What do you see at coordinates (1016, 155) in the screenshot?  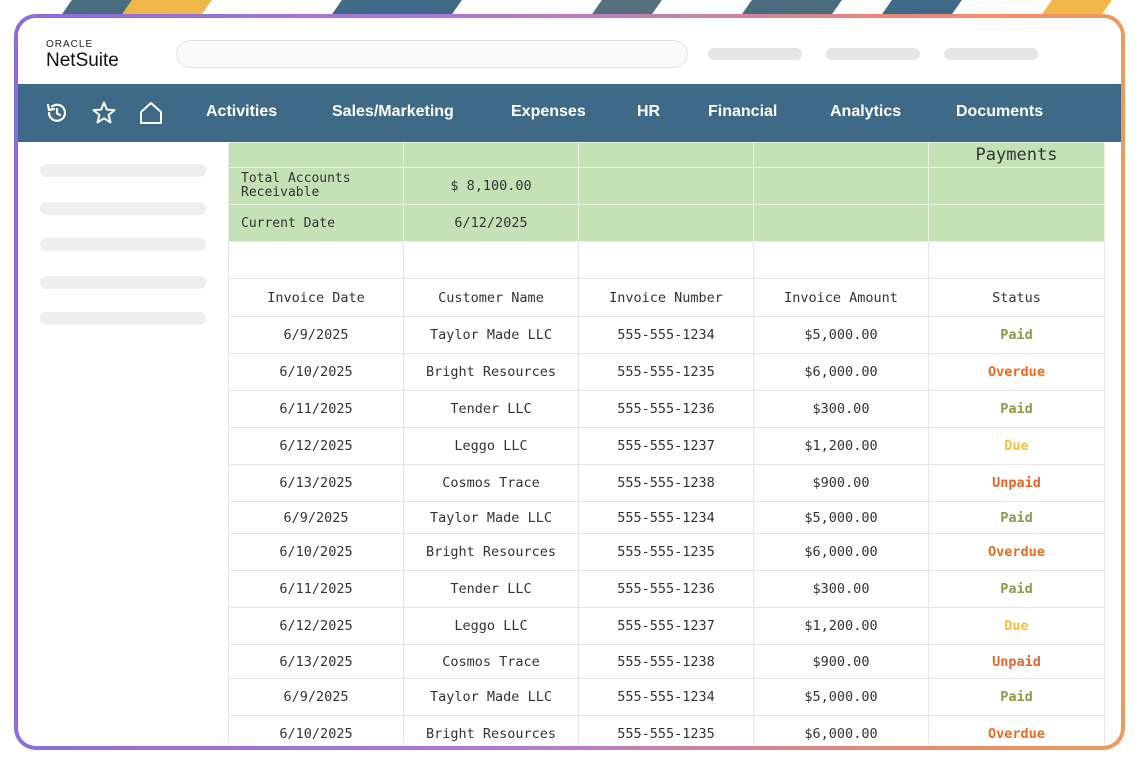 I see `payments-heading: Payments` at bounding box center [1016, 155].